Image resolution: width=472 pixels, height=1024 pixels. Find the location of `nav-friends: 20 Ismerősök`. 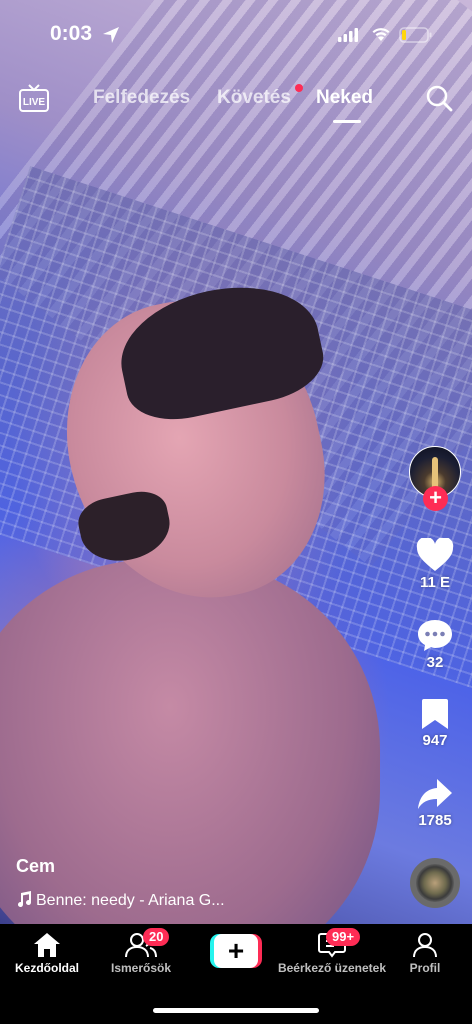

nav-friends: 20 Ismerősök is located at coordinates (141, 951).